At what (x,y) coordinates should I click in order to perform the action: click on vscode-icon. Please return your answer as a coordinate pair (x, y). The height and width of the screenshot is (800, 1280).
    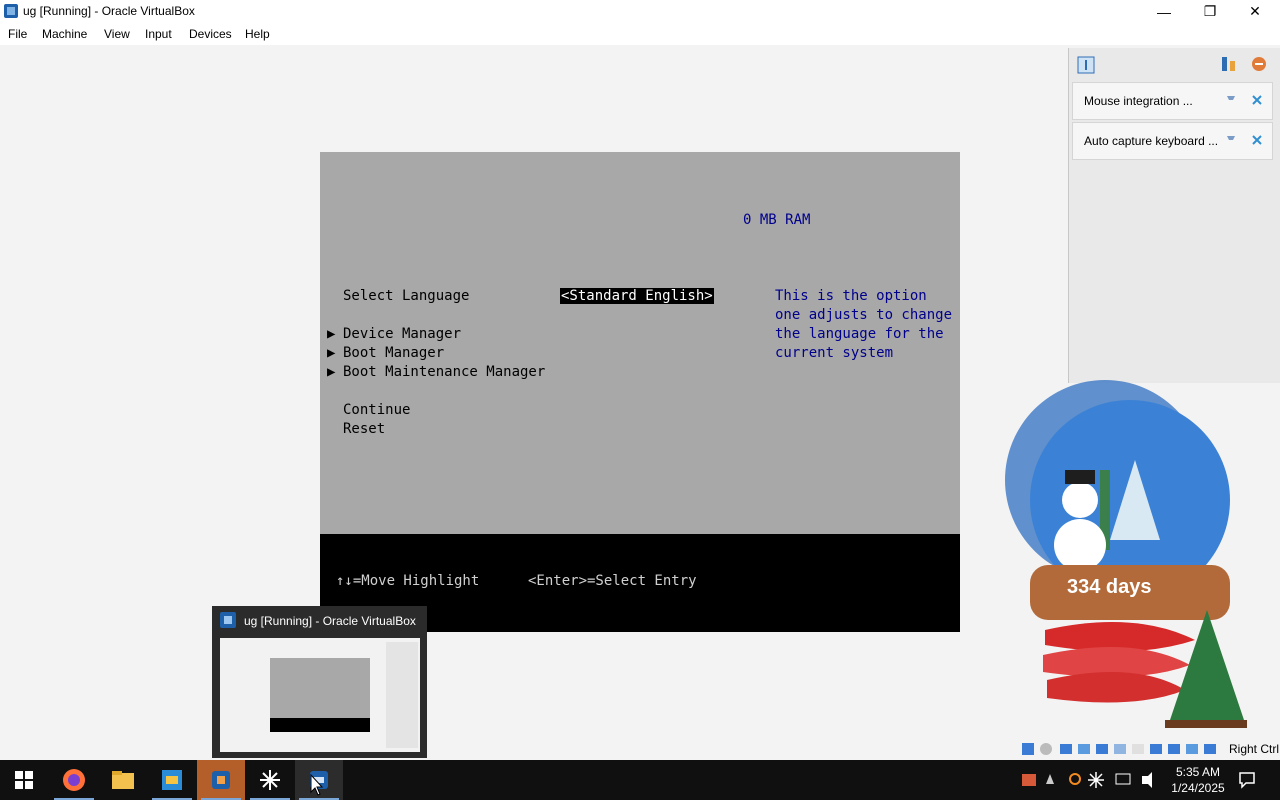
    Looking at the image, I should click on (172, 780).